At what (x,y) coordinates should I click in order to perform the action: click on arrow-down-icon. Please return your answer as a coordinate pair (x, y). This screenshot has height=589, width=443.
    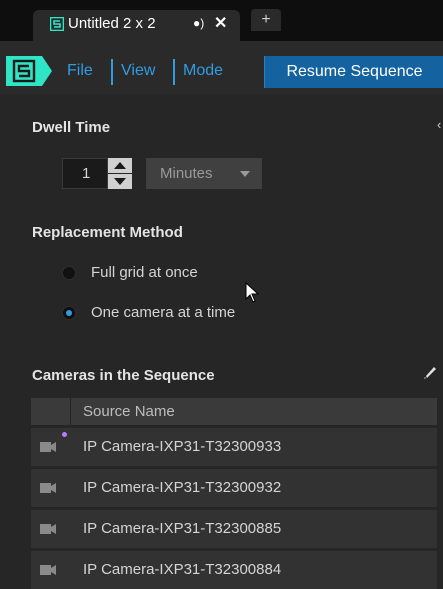
    Looking at the image, I should click on (120, 181).